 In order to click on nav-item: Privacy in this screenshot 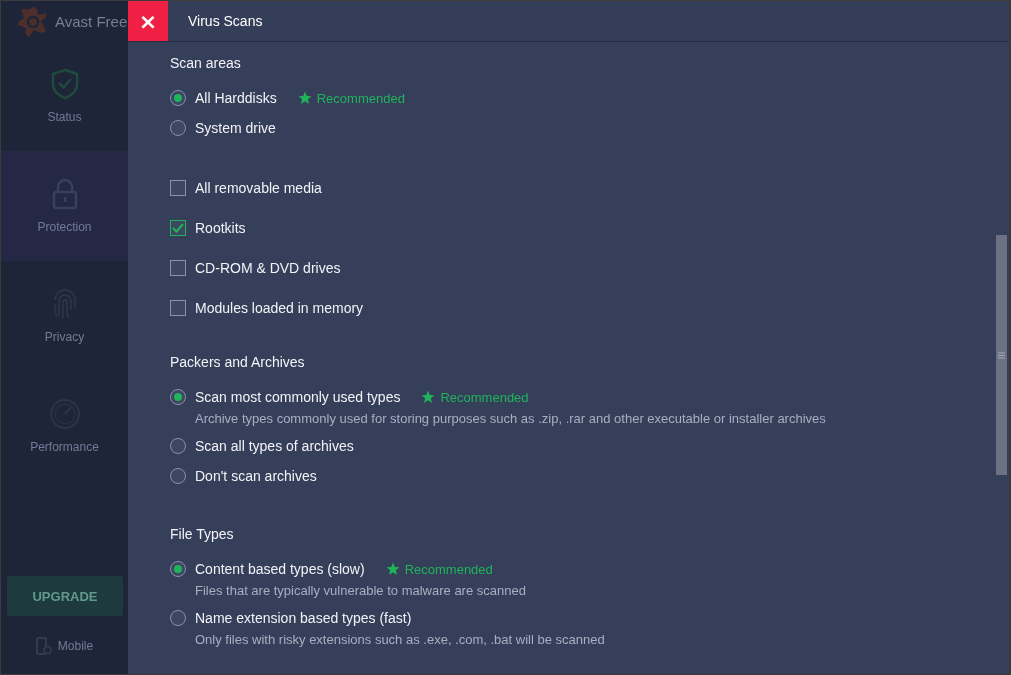, I will do `click(64, 316)`.